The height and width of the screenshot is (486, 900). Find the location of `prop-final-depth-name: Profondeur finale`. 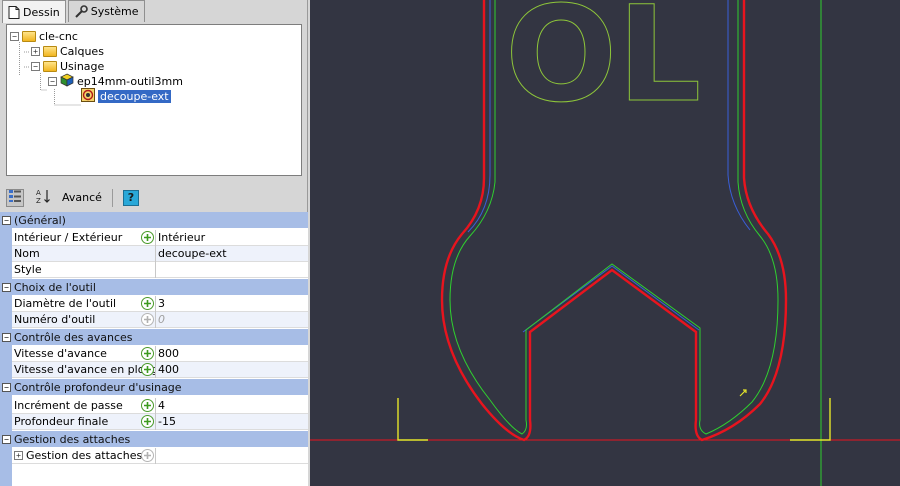

prop-final-depth-name: Profondeur finale is located at coordinates (61, 421).